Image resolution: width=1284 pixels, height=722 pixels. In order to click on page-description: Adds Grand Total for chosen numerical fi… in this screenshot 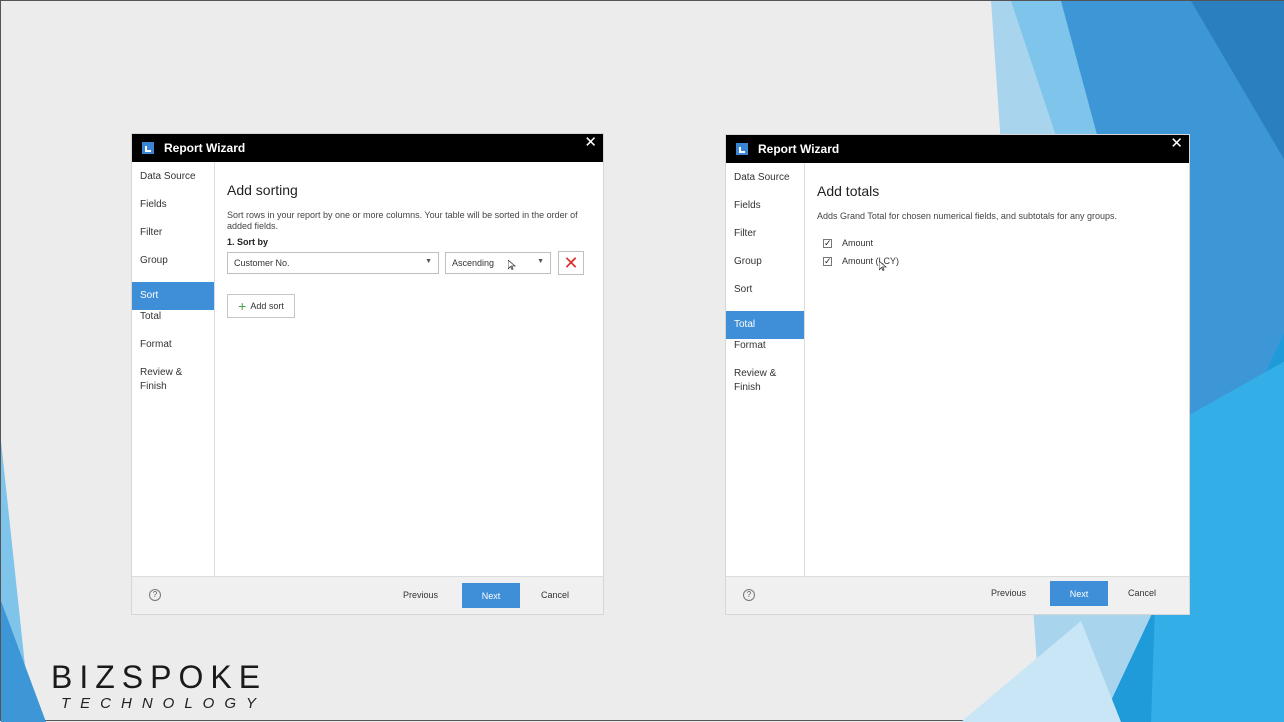, I will do `click(967, 216)`.